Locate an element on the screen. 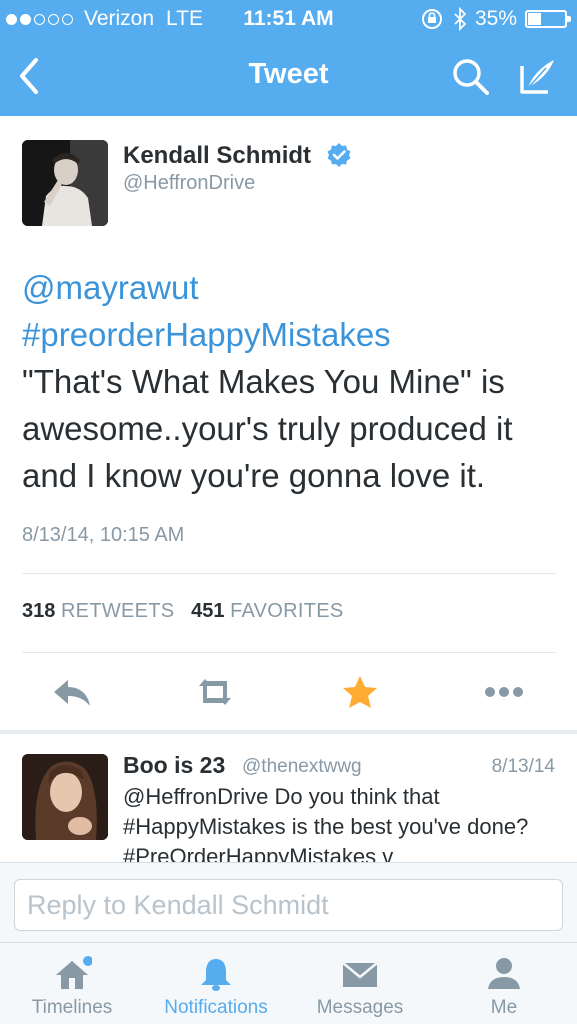  mention-link: @mayrawut is located at coordinates (292, 287).